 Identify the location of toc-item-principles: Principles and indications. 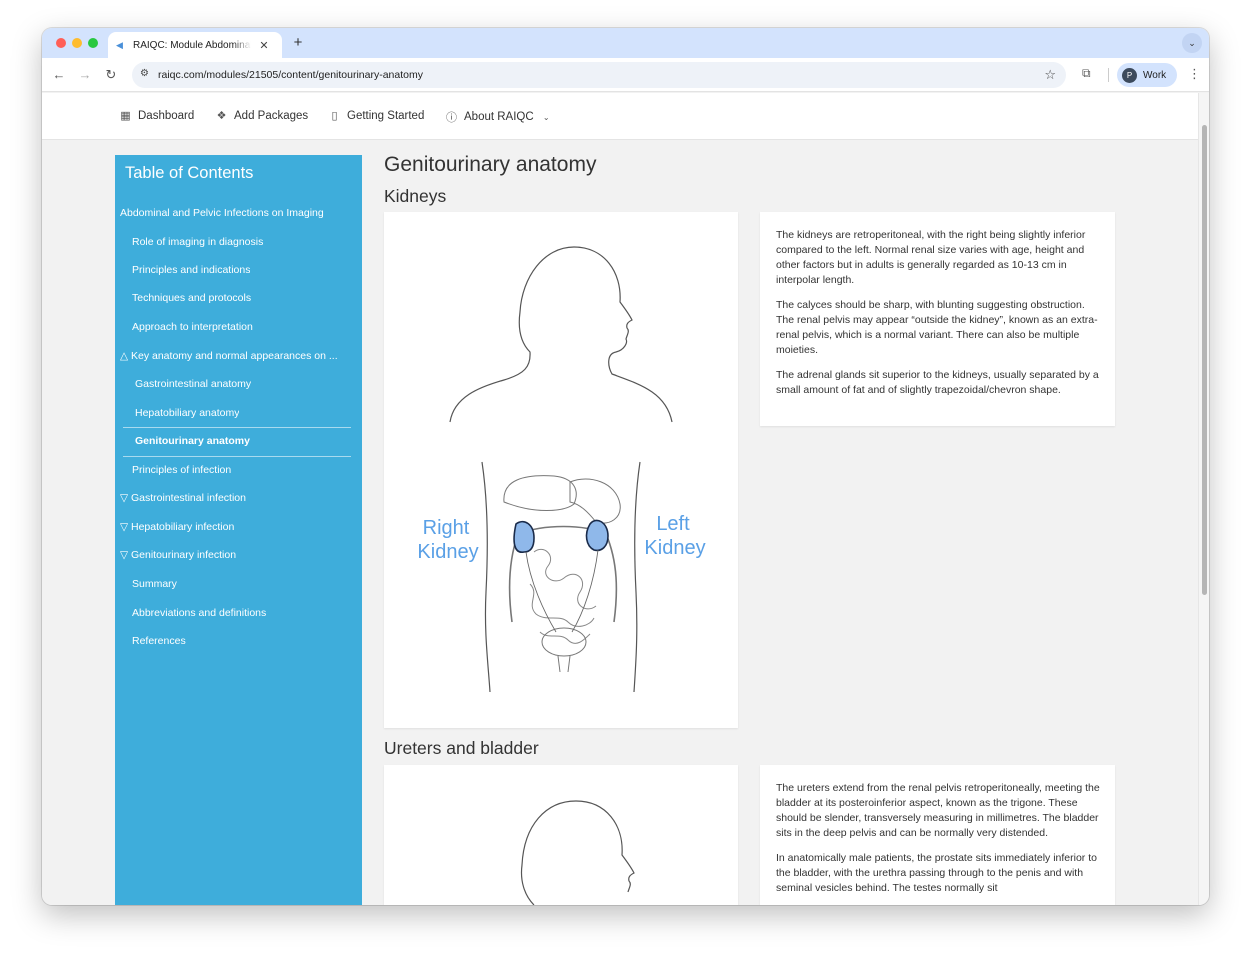
(191, 270).